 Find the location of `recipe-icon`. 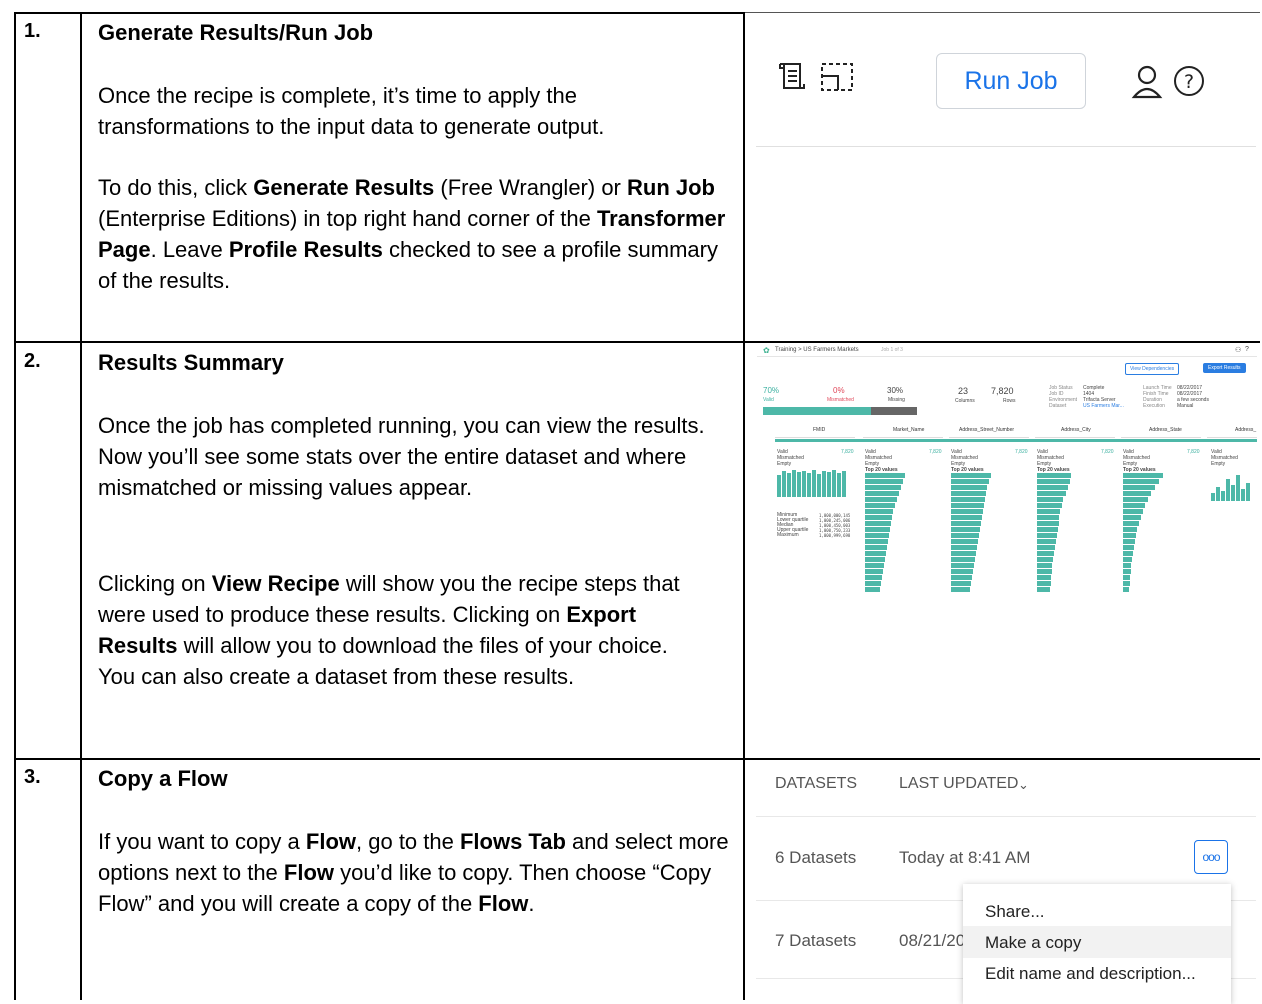

recipe-icon is located at coordinates (793, 78).